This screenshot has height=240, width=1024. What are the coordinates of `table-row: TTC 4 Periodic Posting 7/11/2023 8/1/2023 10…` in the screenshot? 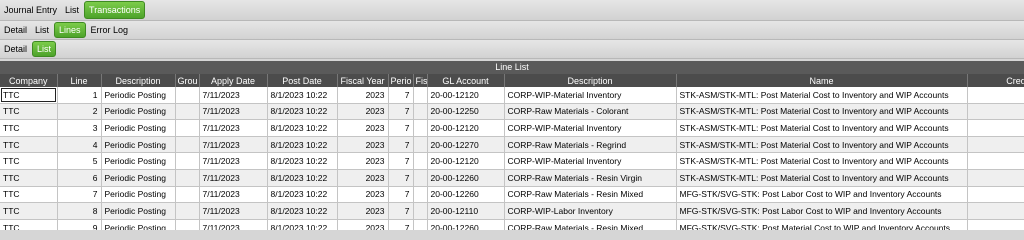 It's located at (512, 145).